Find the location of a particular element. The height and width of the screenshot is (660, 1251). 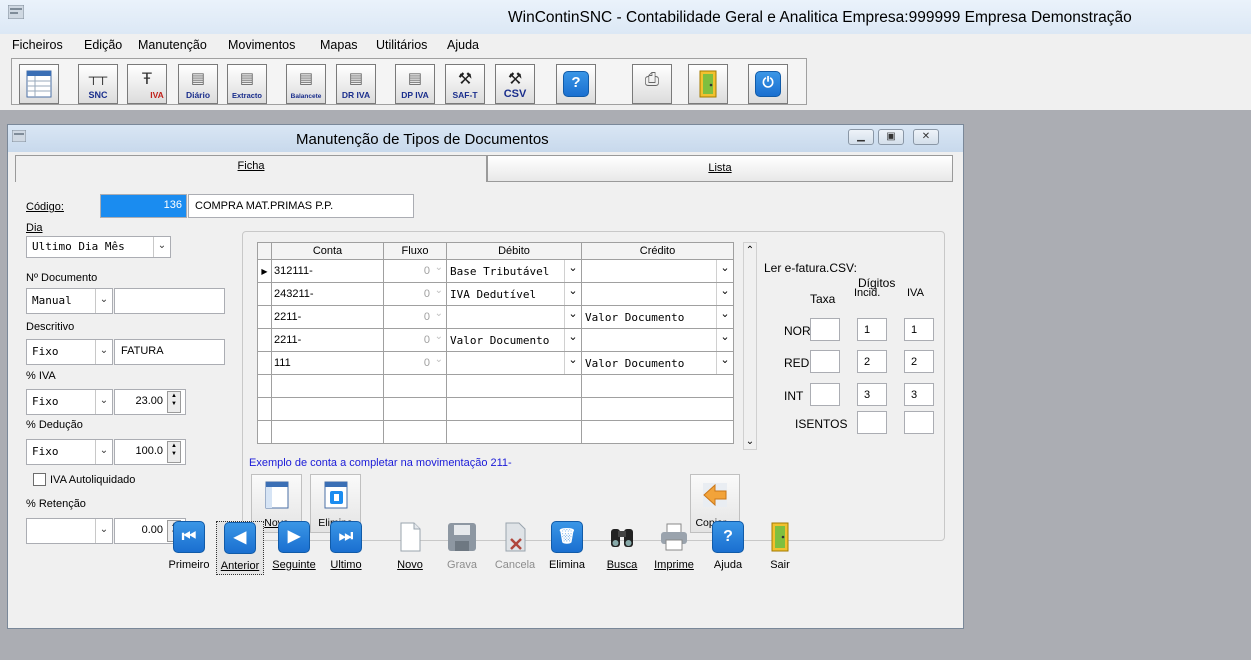

ajuda-button: ? Ajuda is located at coordinates (728, 548).